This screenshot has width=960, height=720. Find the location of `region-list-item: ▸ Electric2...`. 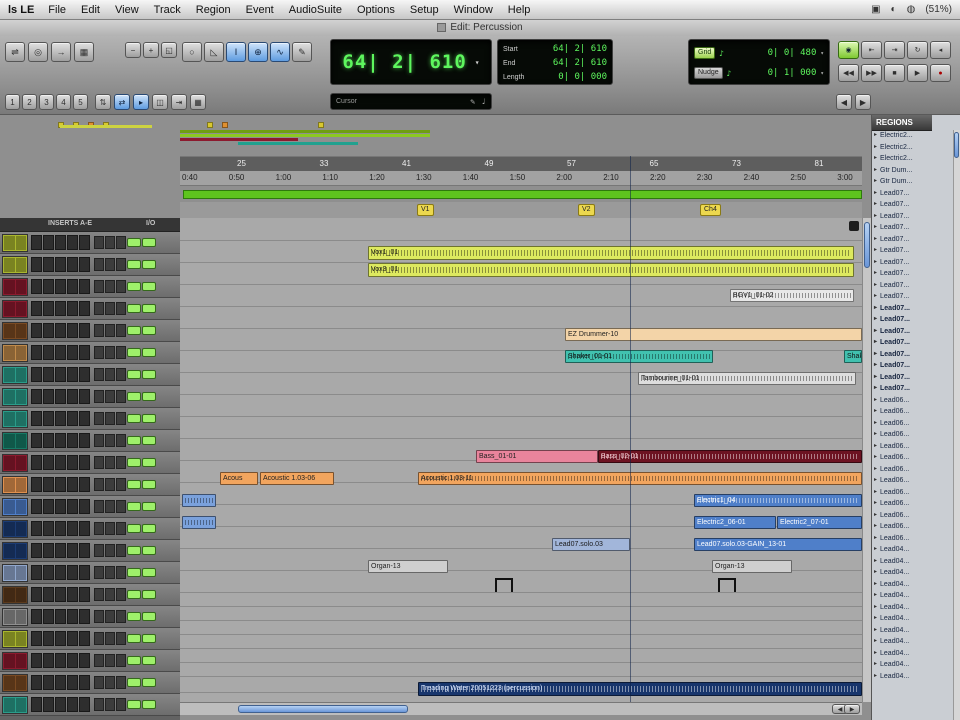

region-list-item: ▸ Electric2... is located at coordinates (912, 148).